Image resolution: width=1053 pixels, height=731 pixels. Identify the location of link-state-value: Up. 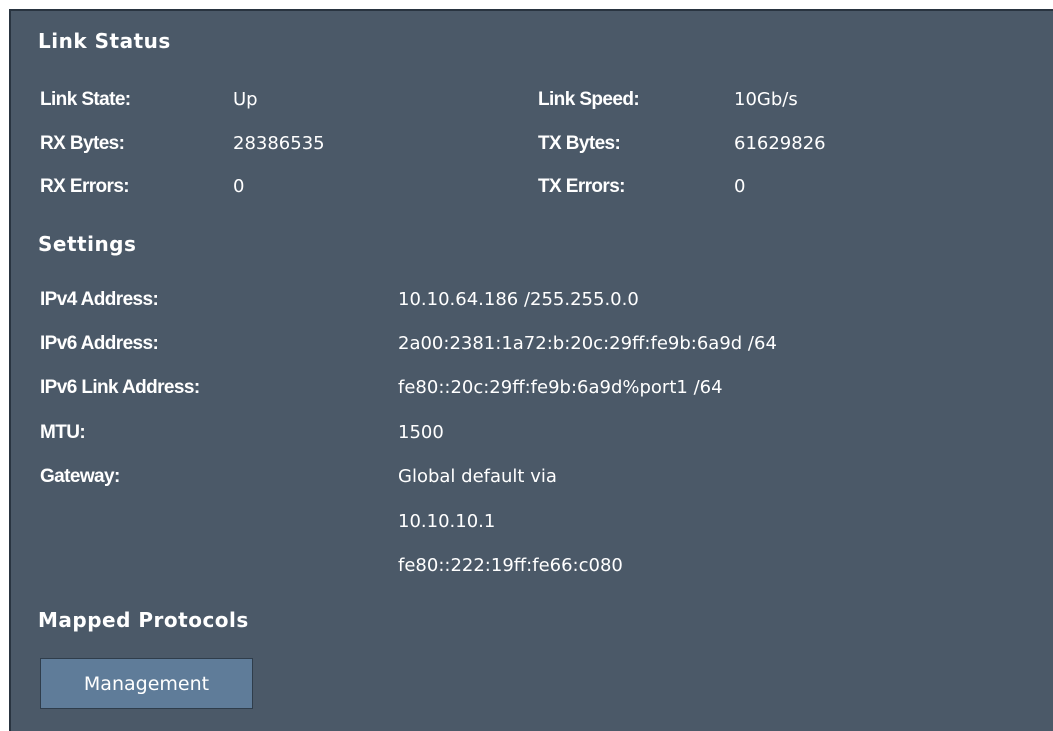
(245, 99).